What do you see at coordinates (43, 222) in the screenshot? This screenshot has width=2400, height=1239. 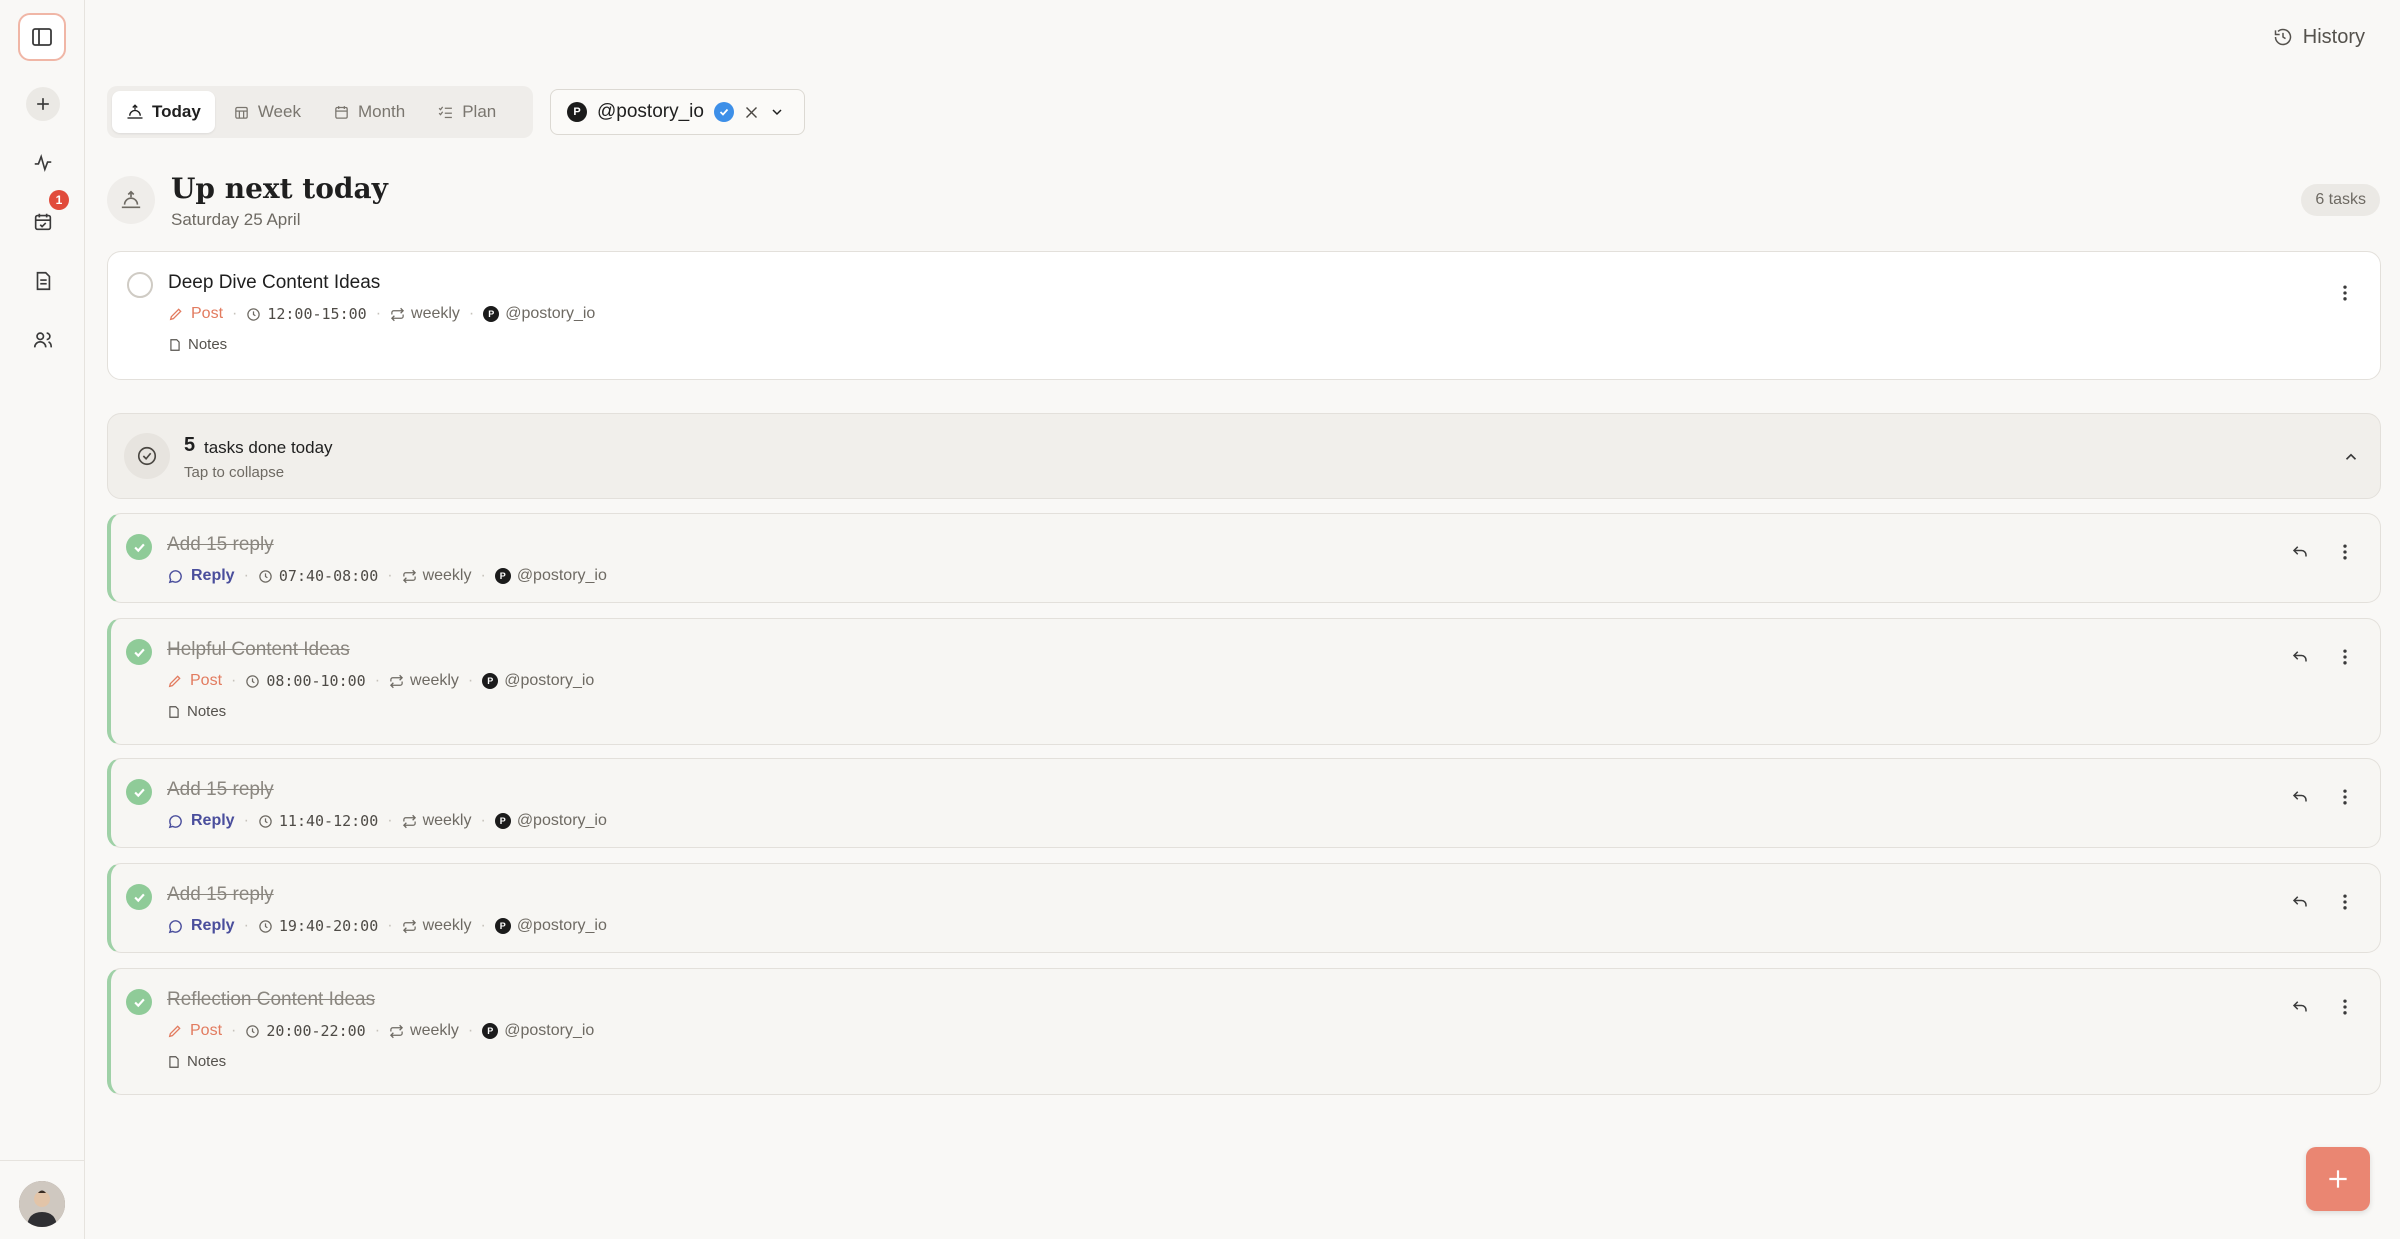 I see `sidebar-item-calendar` at bounding box center [43, 222].